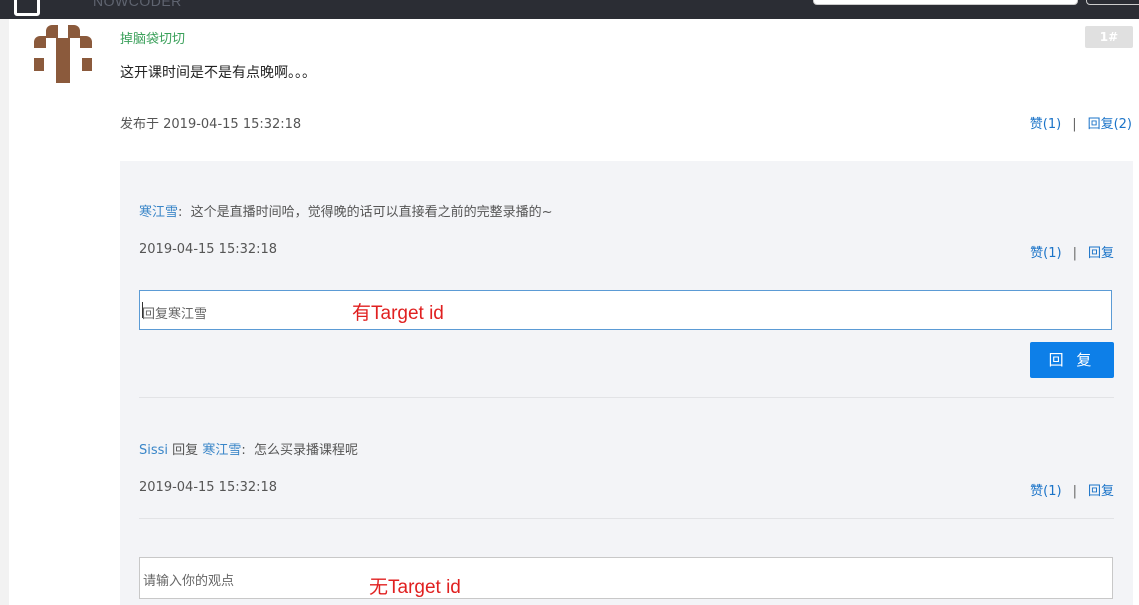 The width and height of the screenshot is (1139, 605). Describe the element at coordinates (152, 37) in the screenshot. I see `post-author: 掉脑袋切切` at that location.